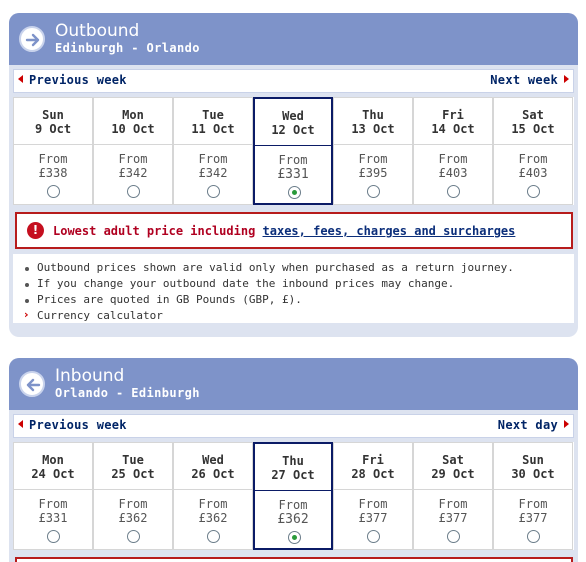 The image size is (586, 562). What do you see at coordinates (373, 460) in the screenshot?
I see `day-name: Fri` at bounding box center [373, 460].